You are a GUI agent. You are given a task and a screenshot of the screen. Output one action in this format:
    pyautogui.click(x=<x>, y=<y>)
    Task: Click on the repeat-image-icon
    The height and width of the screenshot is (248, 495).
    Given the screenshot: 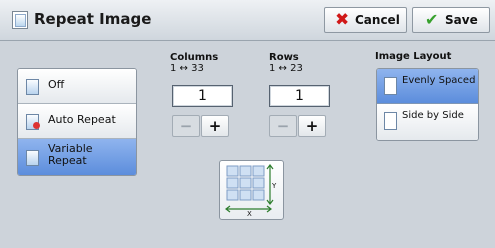 What is the action you would take?
    pyautogui.click(x=20, y=20)
    